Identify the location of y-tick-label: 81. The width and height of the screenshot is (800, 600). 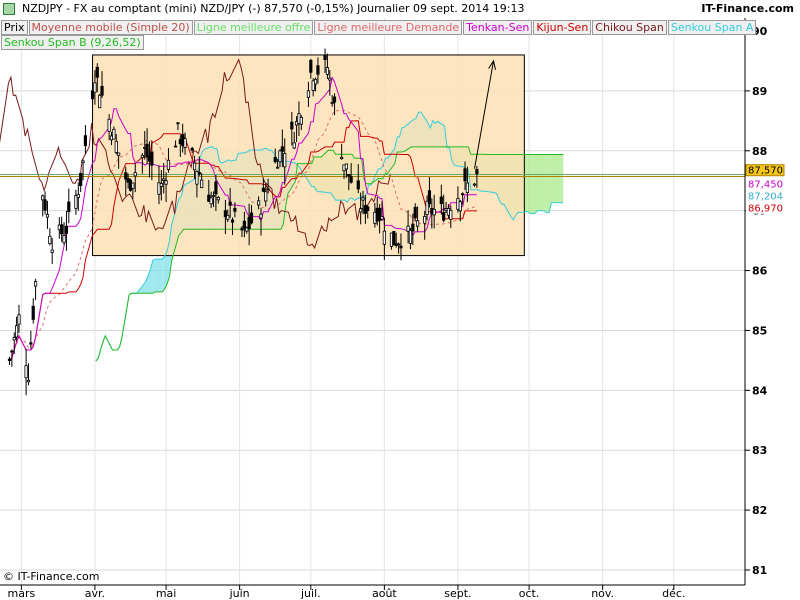
(759, 570).